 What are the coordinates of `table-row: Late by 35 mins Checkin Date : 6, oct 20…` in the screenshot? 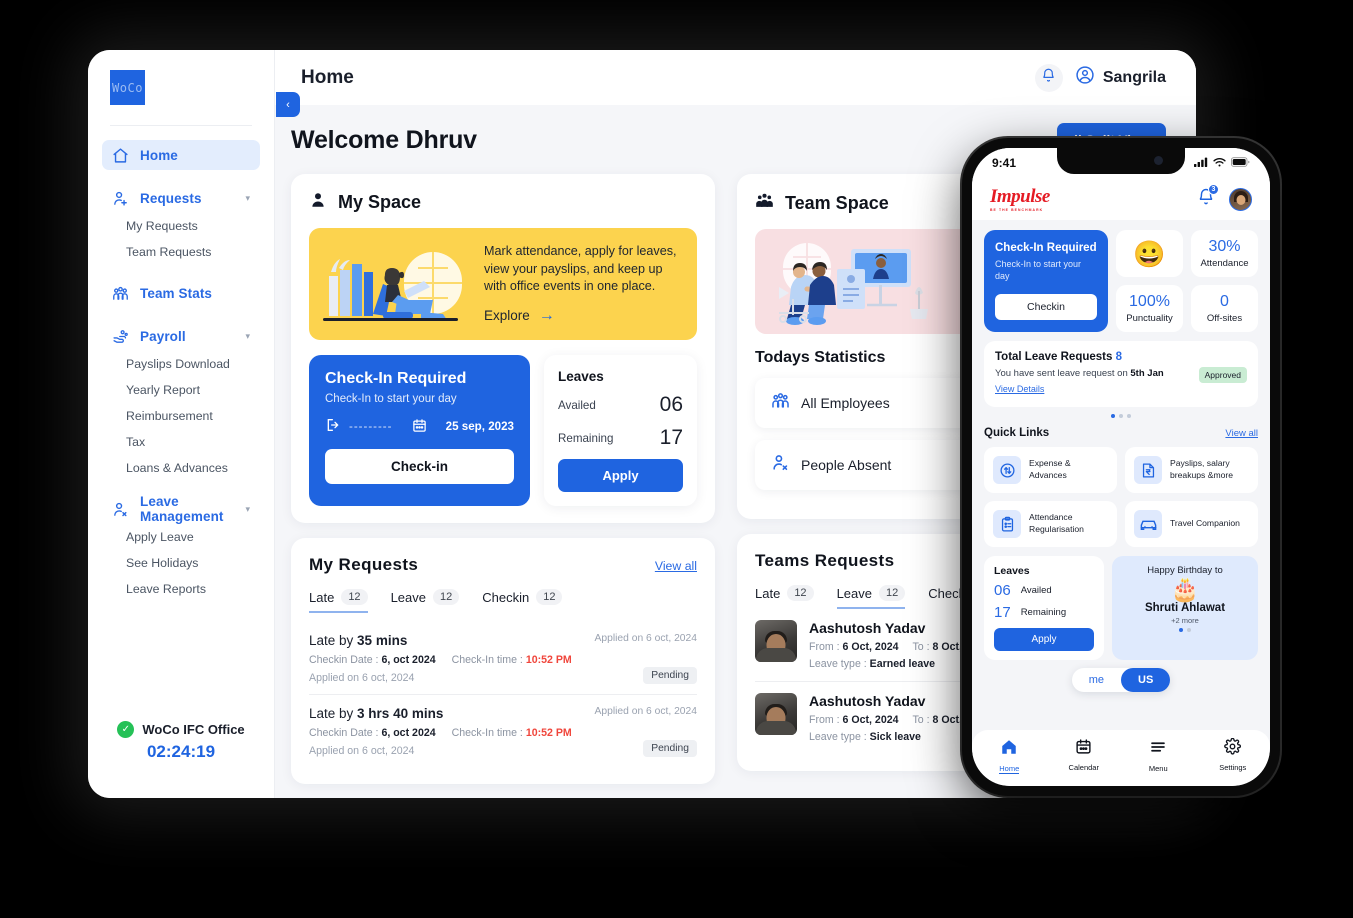 It's located at (503, 658).